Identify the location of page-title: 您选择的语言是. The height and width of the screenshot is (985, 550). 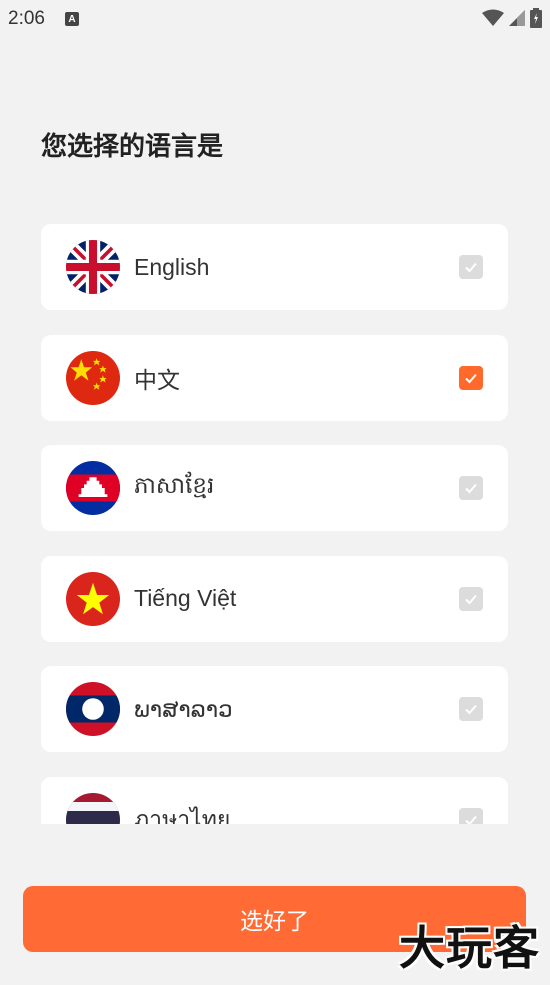
(132, 147).